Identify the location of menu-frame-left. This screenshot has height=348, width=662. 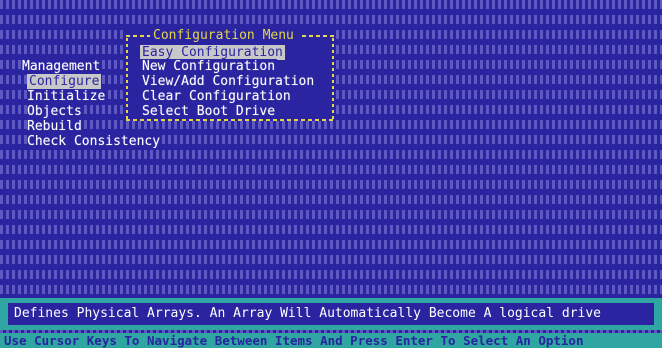
(127, 79).